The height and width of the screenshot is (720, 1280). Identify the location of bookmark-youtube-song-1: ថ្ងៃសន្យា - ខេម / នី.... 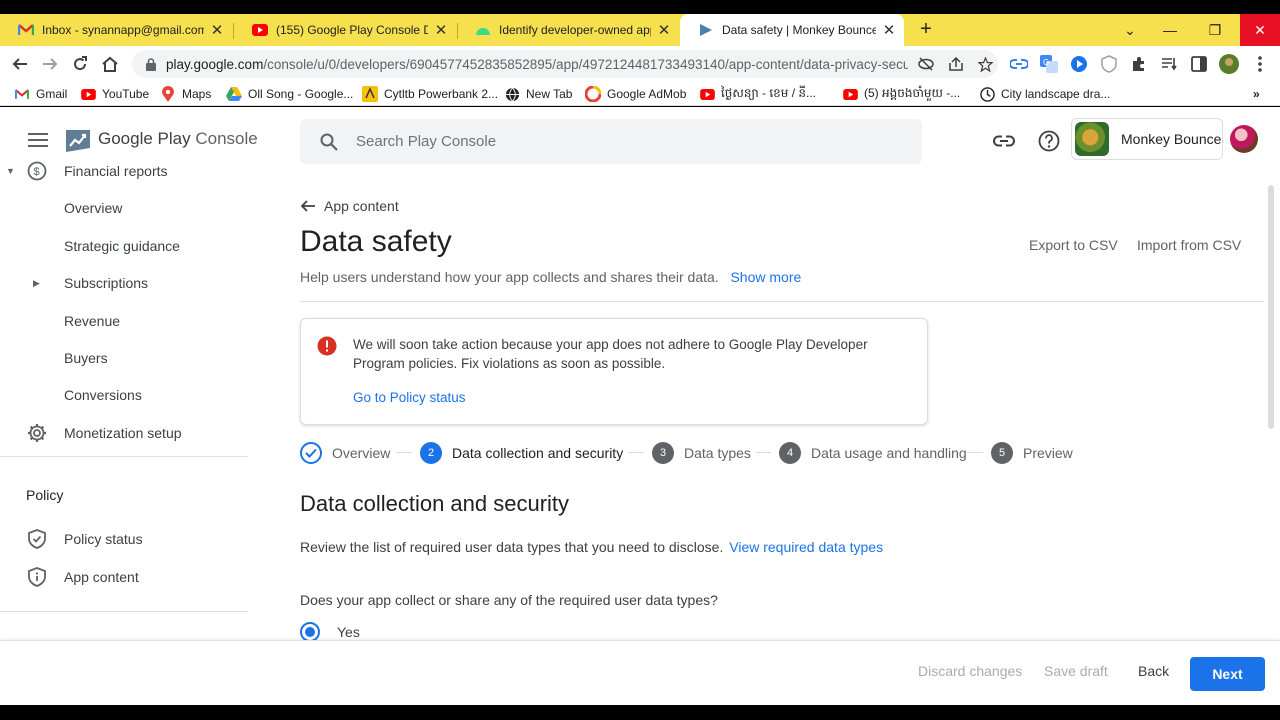
(757, 94).